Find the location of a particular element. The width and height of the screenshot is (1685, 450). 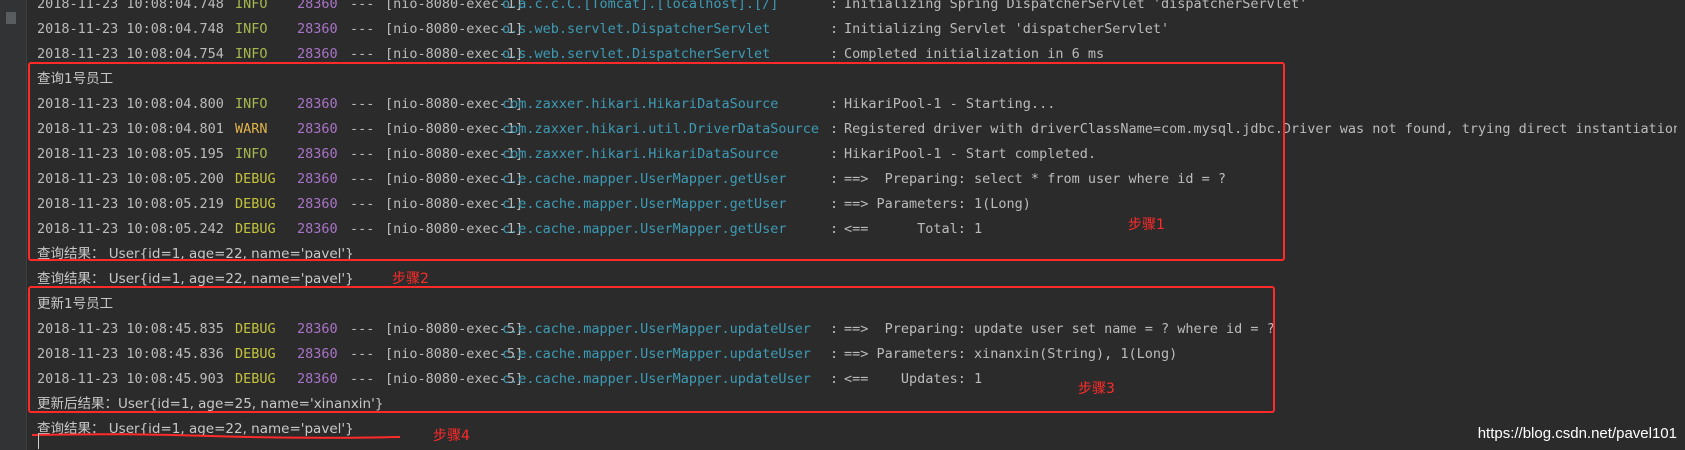

step2-label: 步骤2 is located at coordinates (410, 279).